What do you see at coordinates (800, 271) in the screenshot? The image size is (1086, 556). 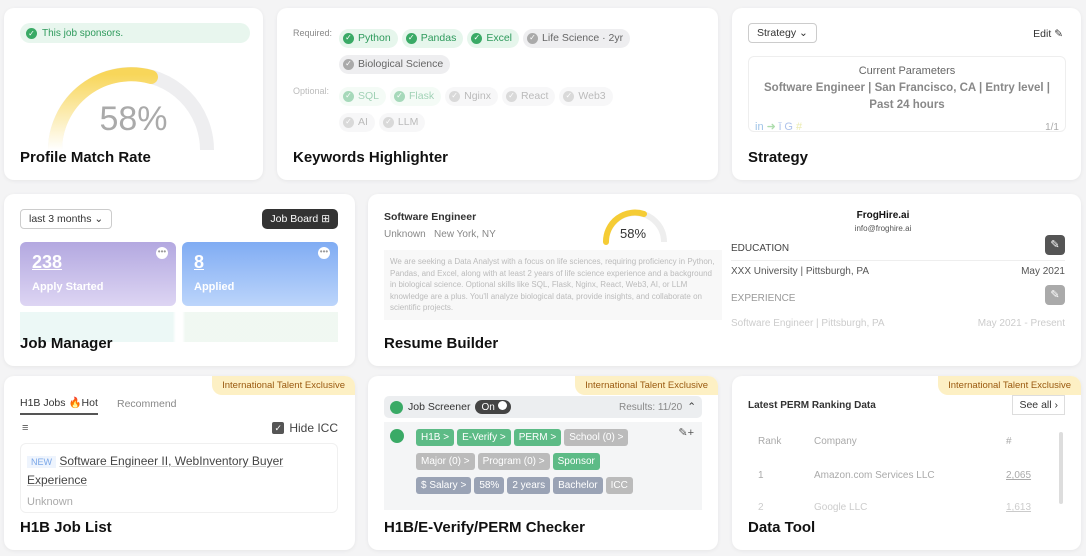 I see `education-entry: XXX University | Pittsburgh, PA` at bounding box center [800, 271].